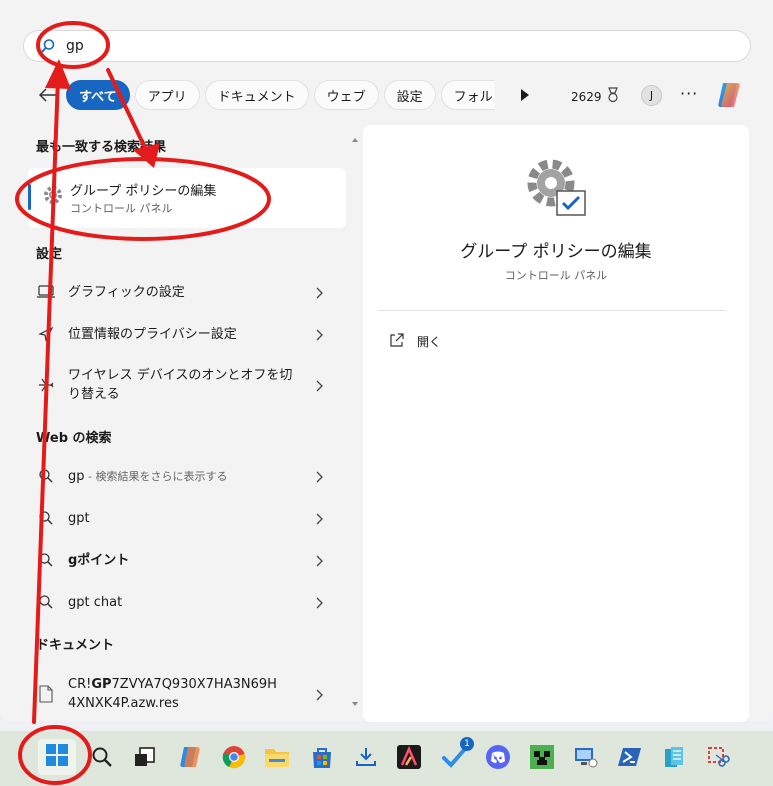 Image resolution: width=773 pixels, height=786 pixels. What do you see at coordinates (143, 191) in the screenshot?
I see `best-match-title: グループ ポリシーの編集` at bounding box center [143, 191].